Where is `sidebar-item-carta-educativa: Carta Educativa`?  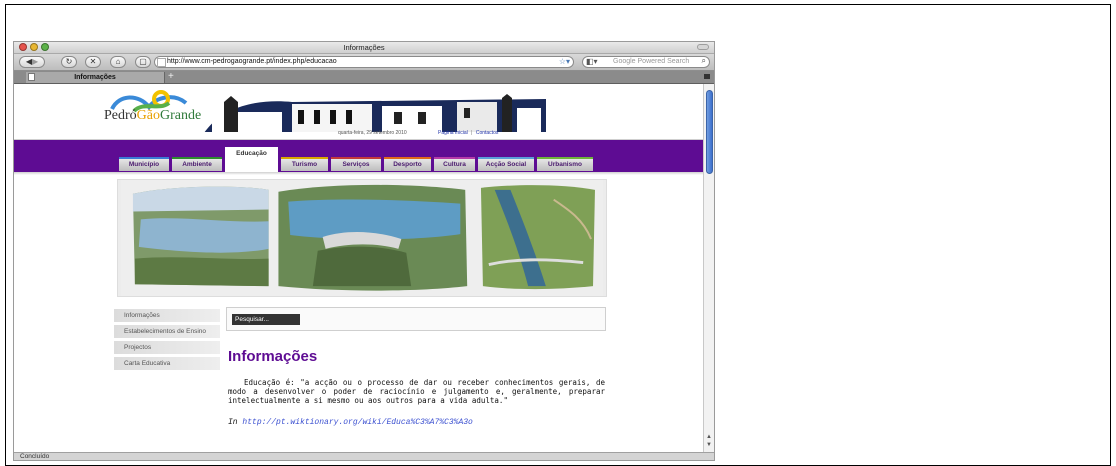
sidebar-item-carta-educativa: Carta Educativa is located at coordinates (167, 363).